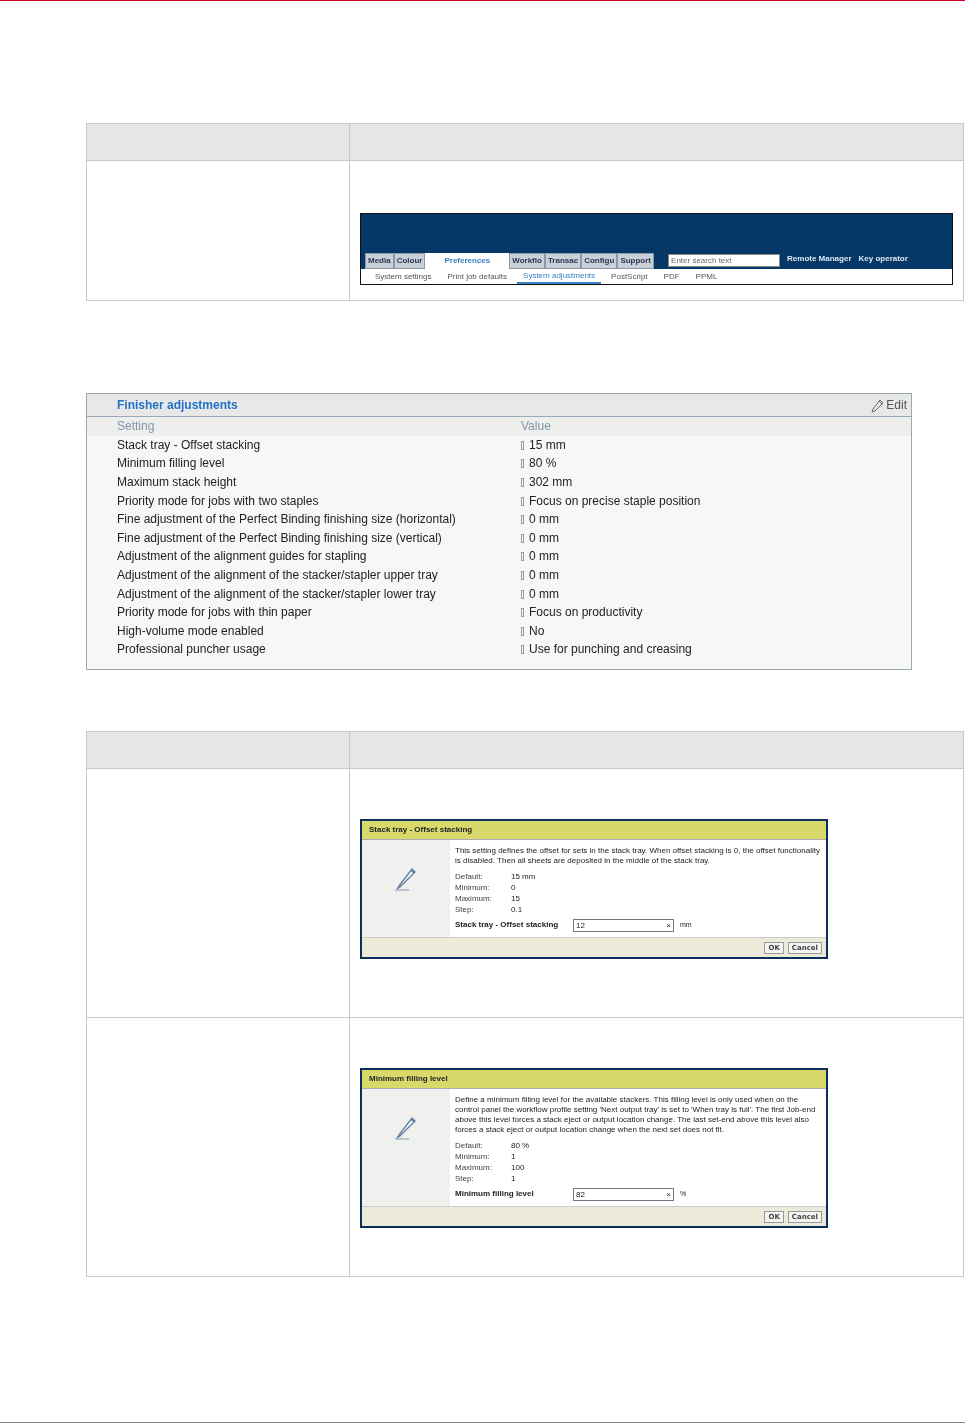 Image resolution: width=965 pixels, height=1424 pixels. Describe the element at coordinates (724, 260) in the screenshot. I see `search-field: Enter search text` at that location.